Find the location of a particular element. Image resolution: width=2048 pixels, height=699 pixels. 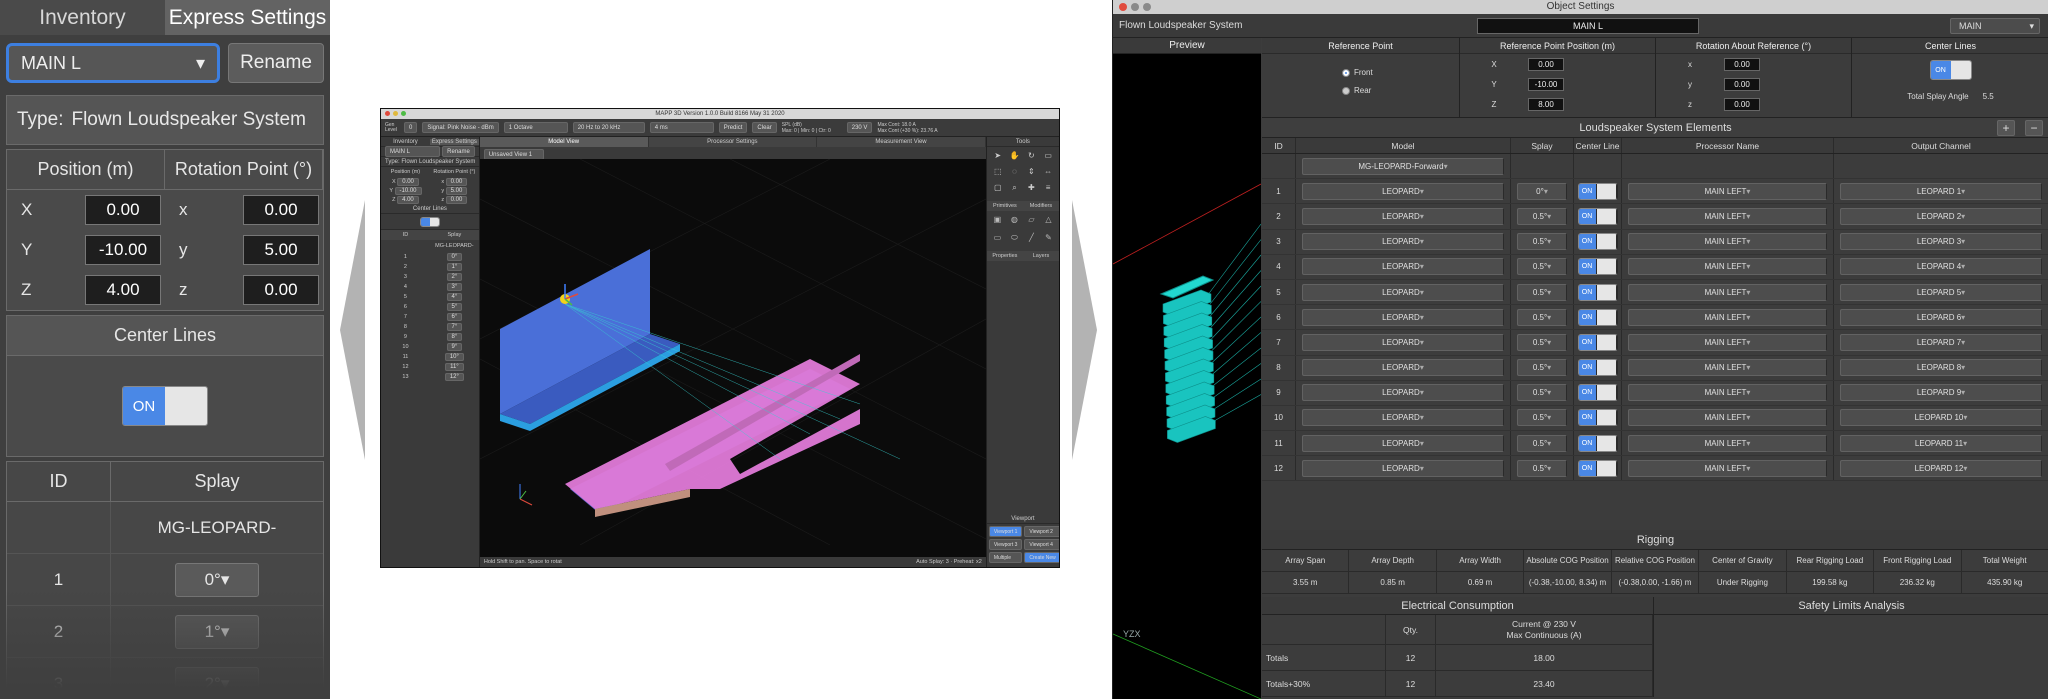

viewport-2-button: Viewport 2 is located at coordinates (1041, 531).